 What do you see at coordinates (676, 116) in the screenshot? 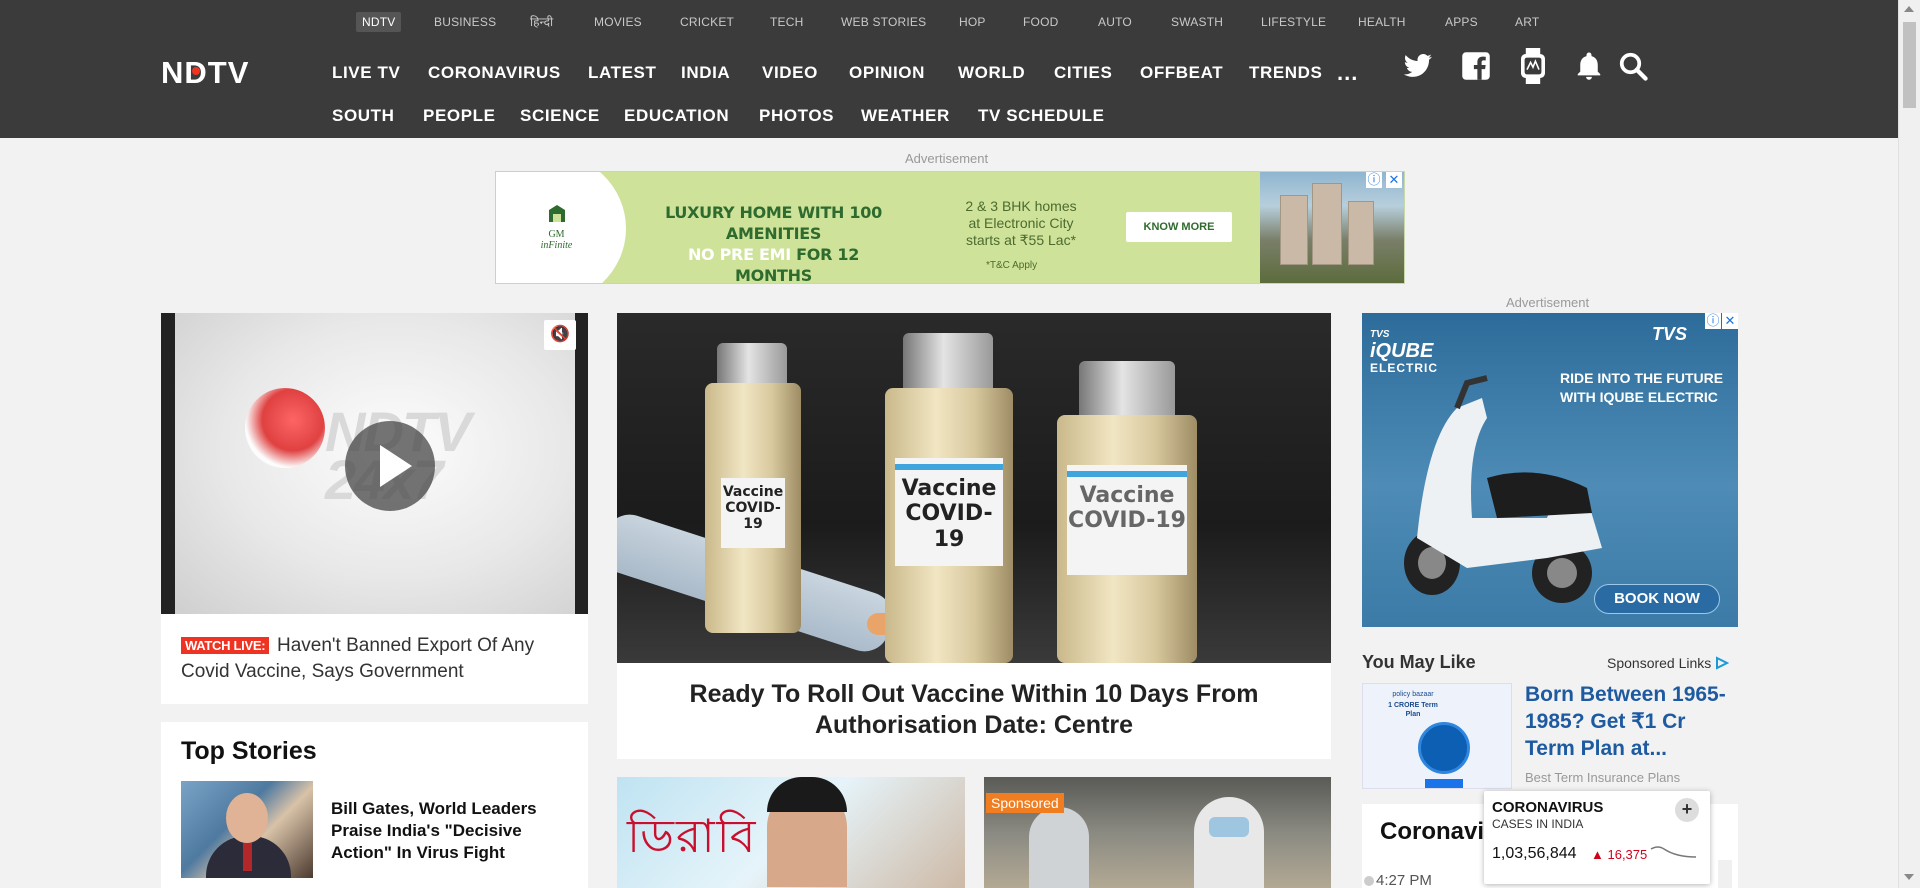
I see `nav-education: EDUCATION` at bounding box center [676, 116].